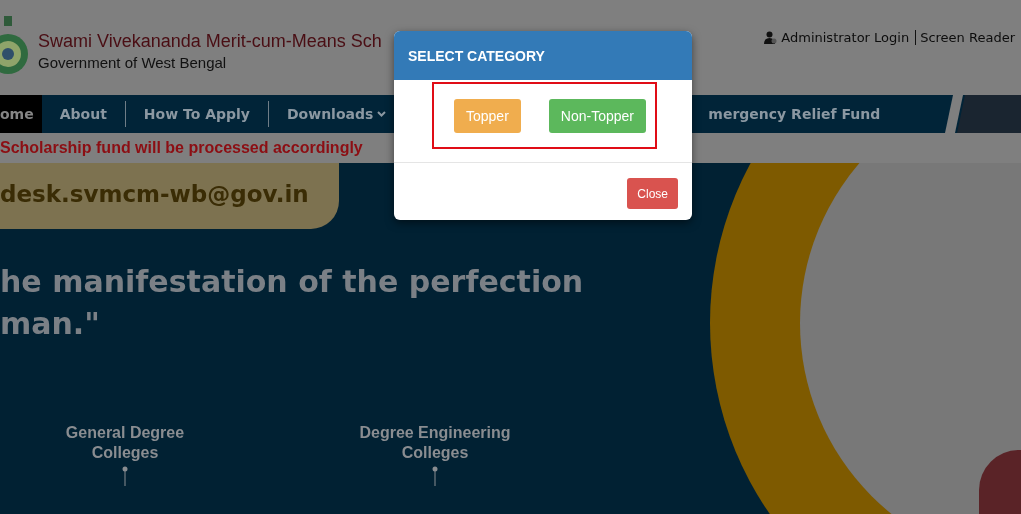  What do you see at coordinates (197, 114) in the screenshot?
I see `nav-item: How To Apply` at bounding box center [197, 114].